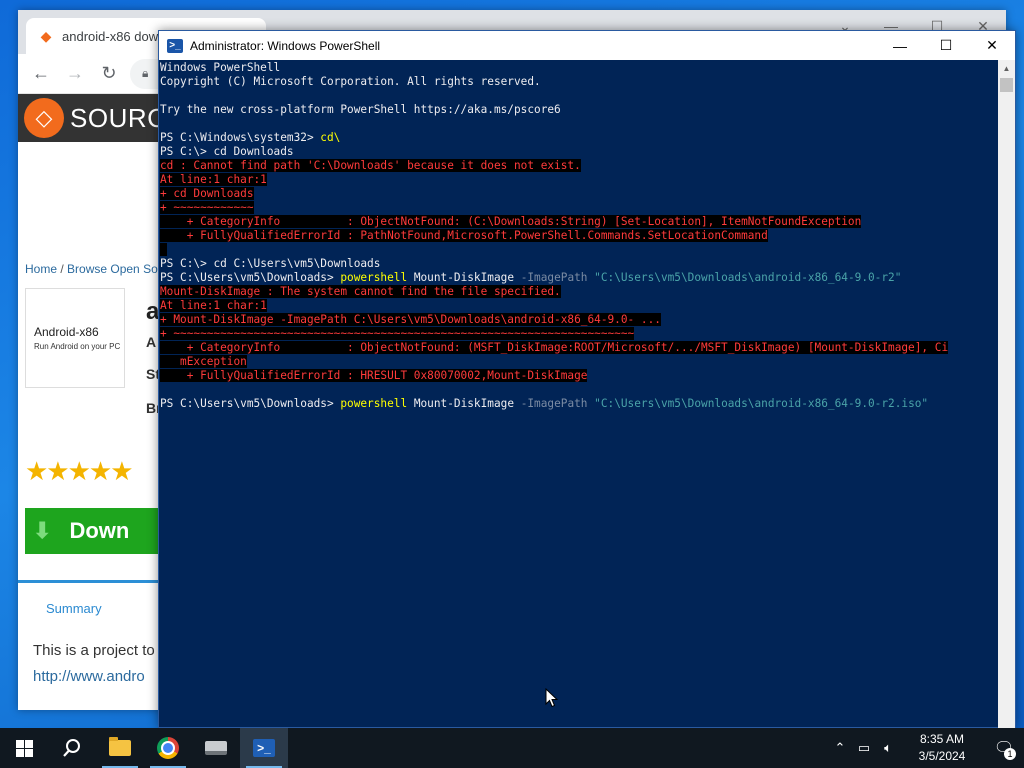 This screenshot has height=768, width=1024. Describe the element at coordinates (900, 45) in the screenshot. I see `minimize-button: —` at that location.